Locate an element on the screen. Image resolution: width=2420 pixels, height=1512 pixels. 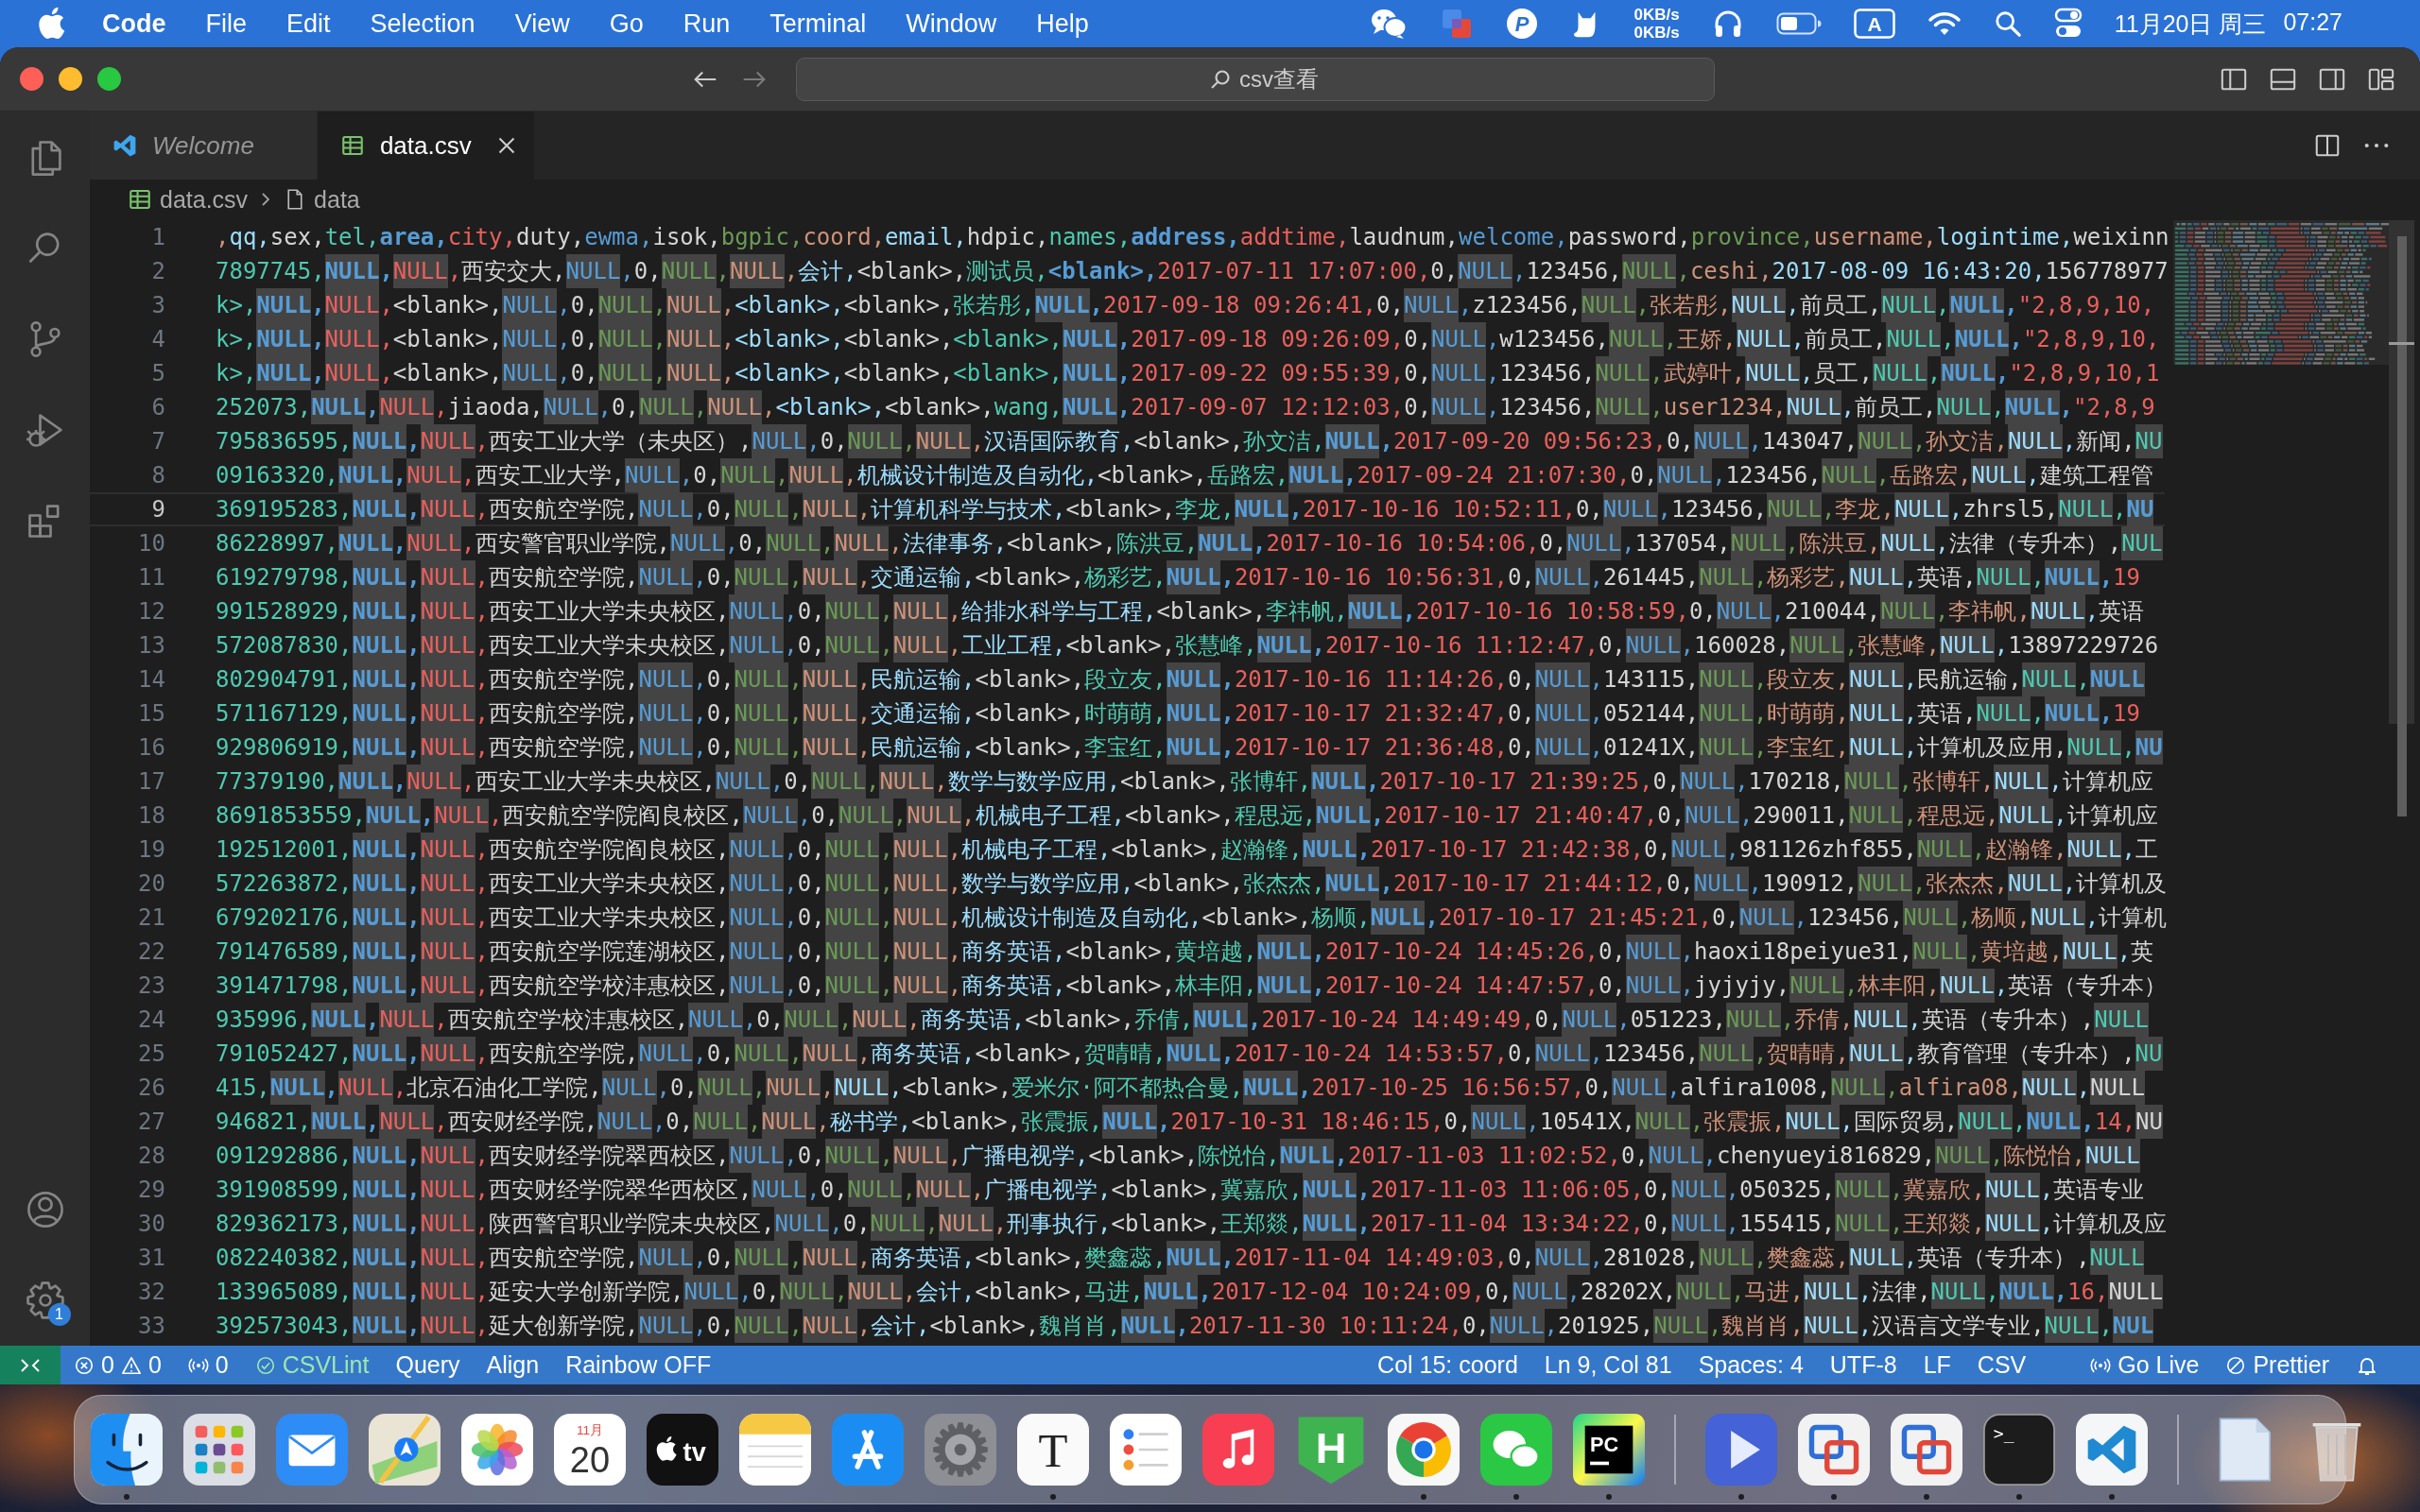
status-bar-item: UTF-8 is located at coordinates (1863, 1365).